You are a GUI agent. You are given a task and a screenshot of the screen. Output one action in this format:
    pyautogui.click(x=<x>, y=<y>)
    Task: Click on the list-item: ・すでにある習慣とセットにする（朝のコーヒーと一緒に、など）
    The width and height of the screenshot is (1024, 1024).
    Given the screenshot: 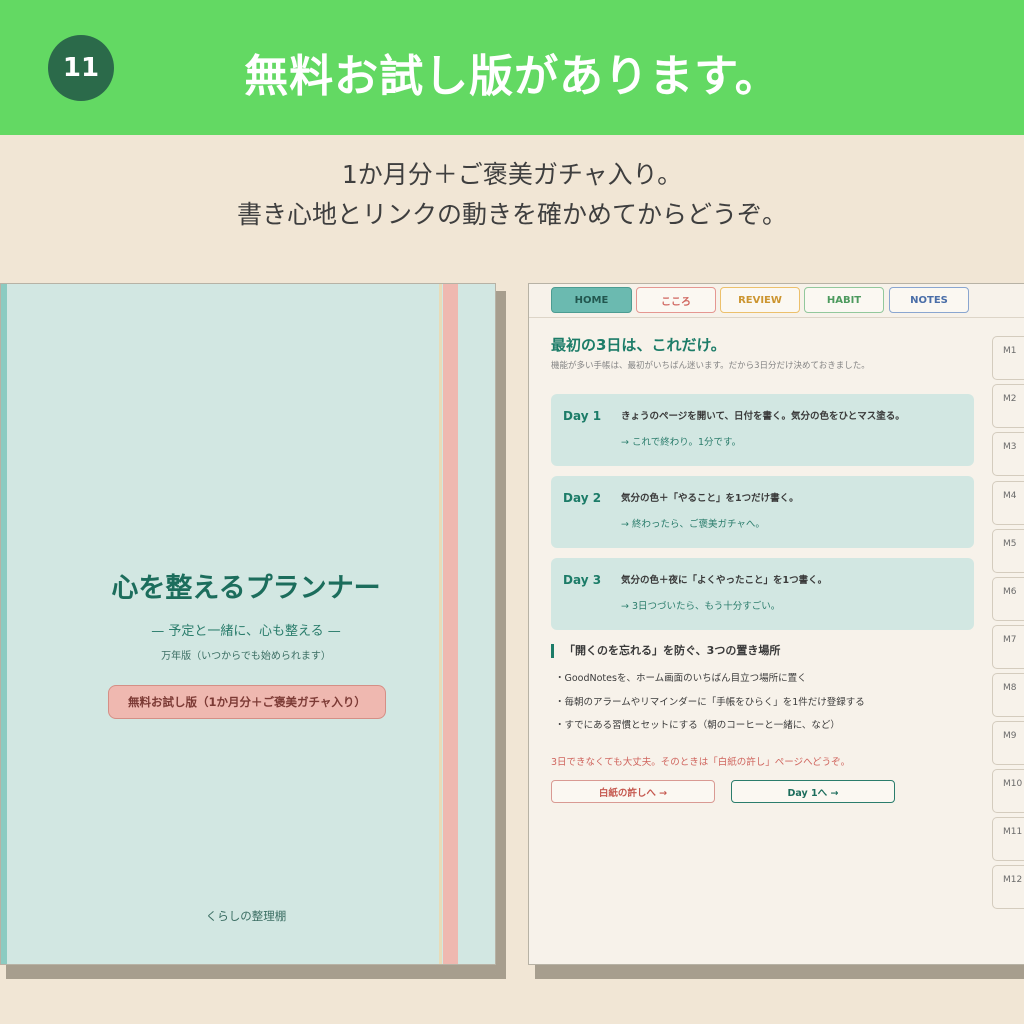 What is the action you would take?
    pyautogui.click(x=697, y=725)
    